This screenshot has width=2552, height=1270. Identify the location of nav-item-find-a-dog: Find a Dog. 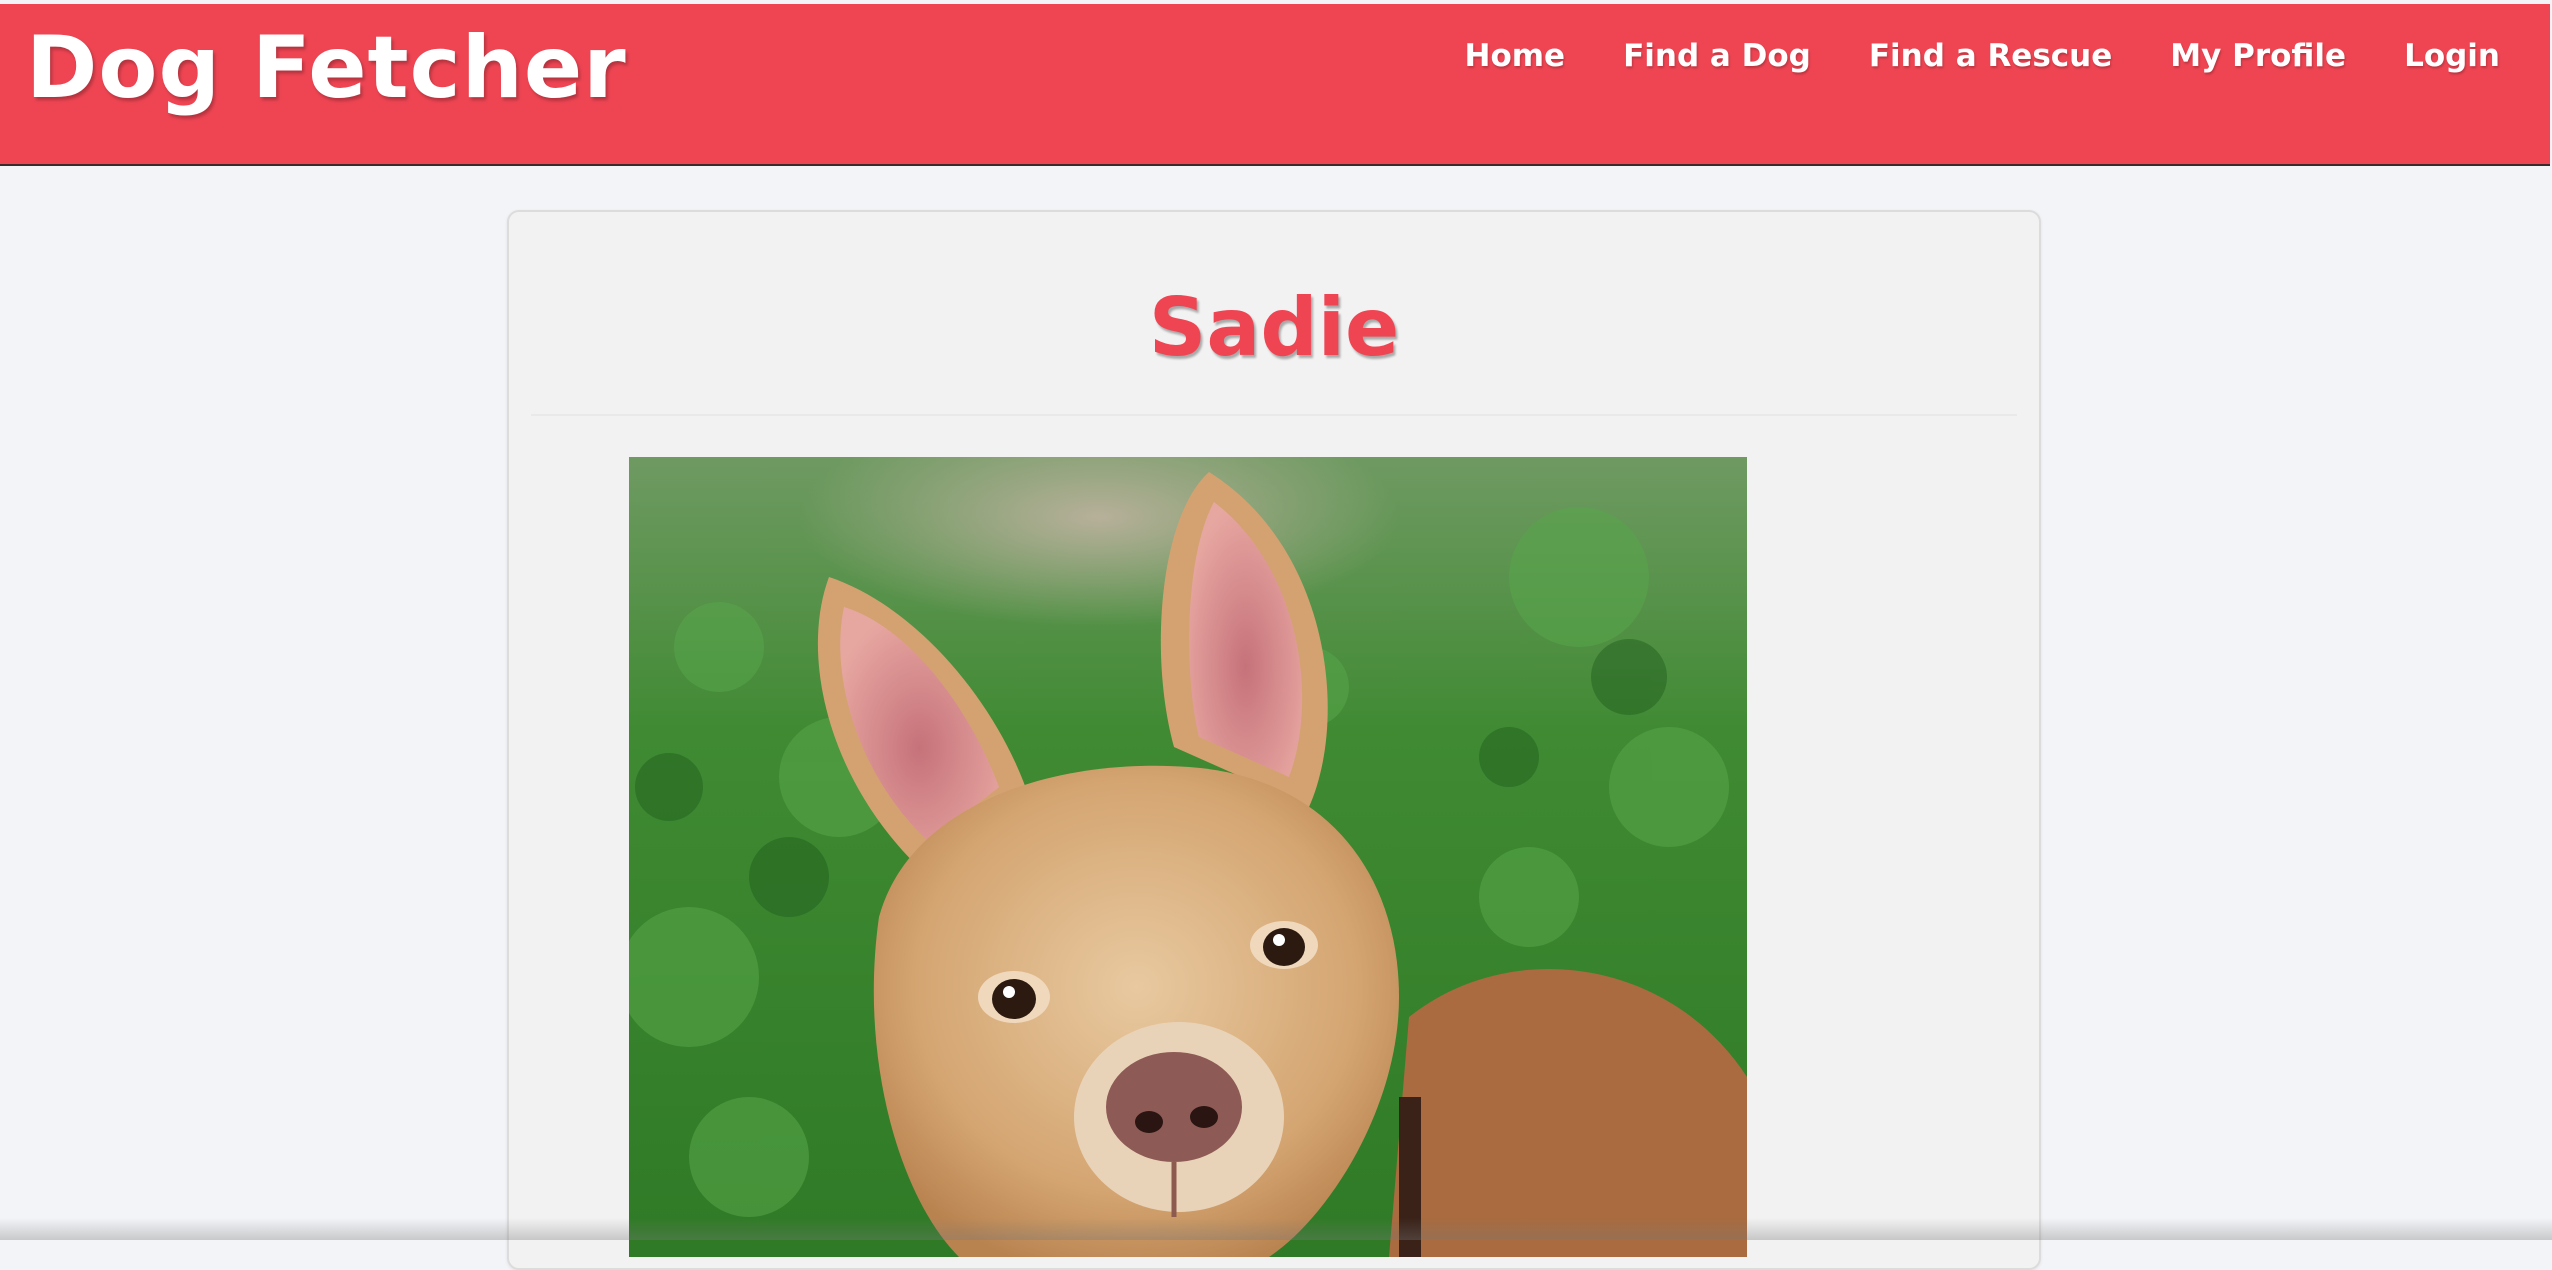
(1717, 56).